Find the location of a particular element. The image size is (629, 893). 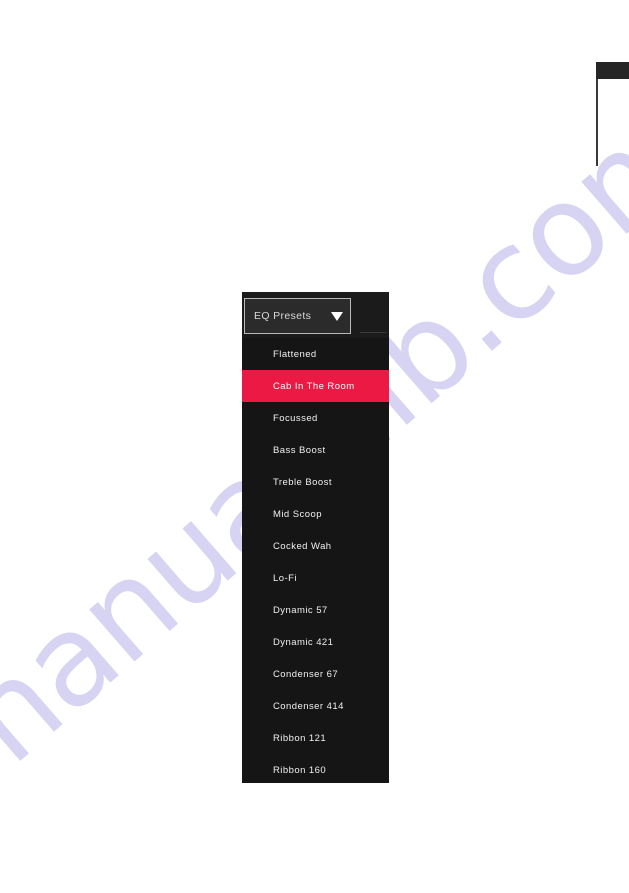

preset-item: Condenser 67 is located at coordinates (315, 674).